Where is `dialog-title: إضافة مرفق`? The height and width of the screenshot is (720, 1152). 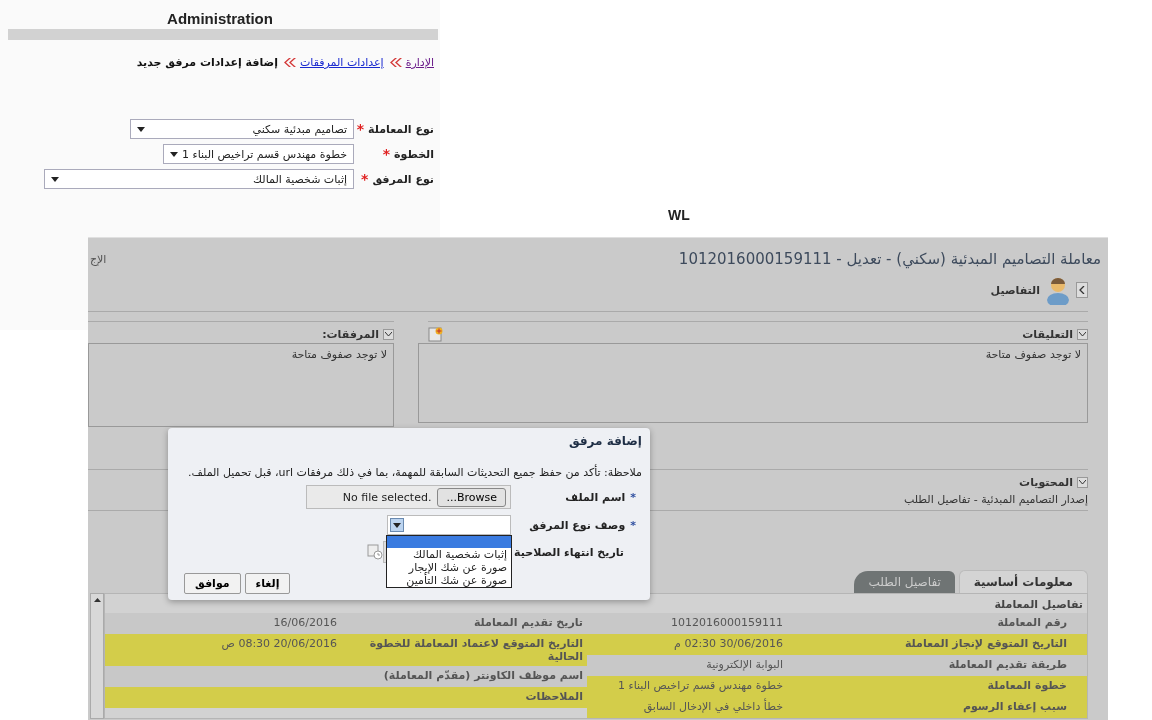
dialog-title: إضافة مرفق is located at coordinates (605, 441).